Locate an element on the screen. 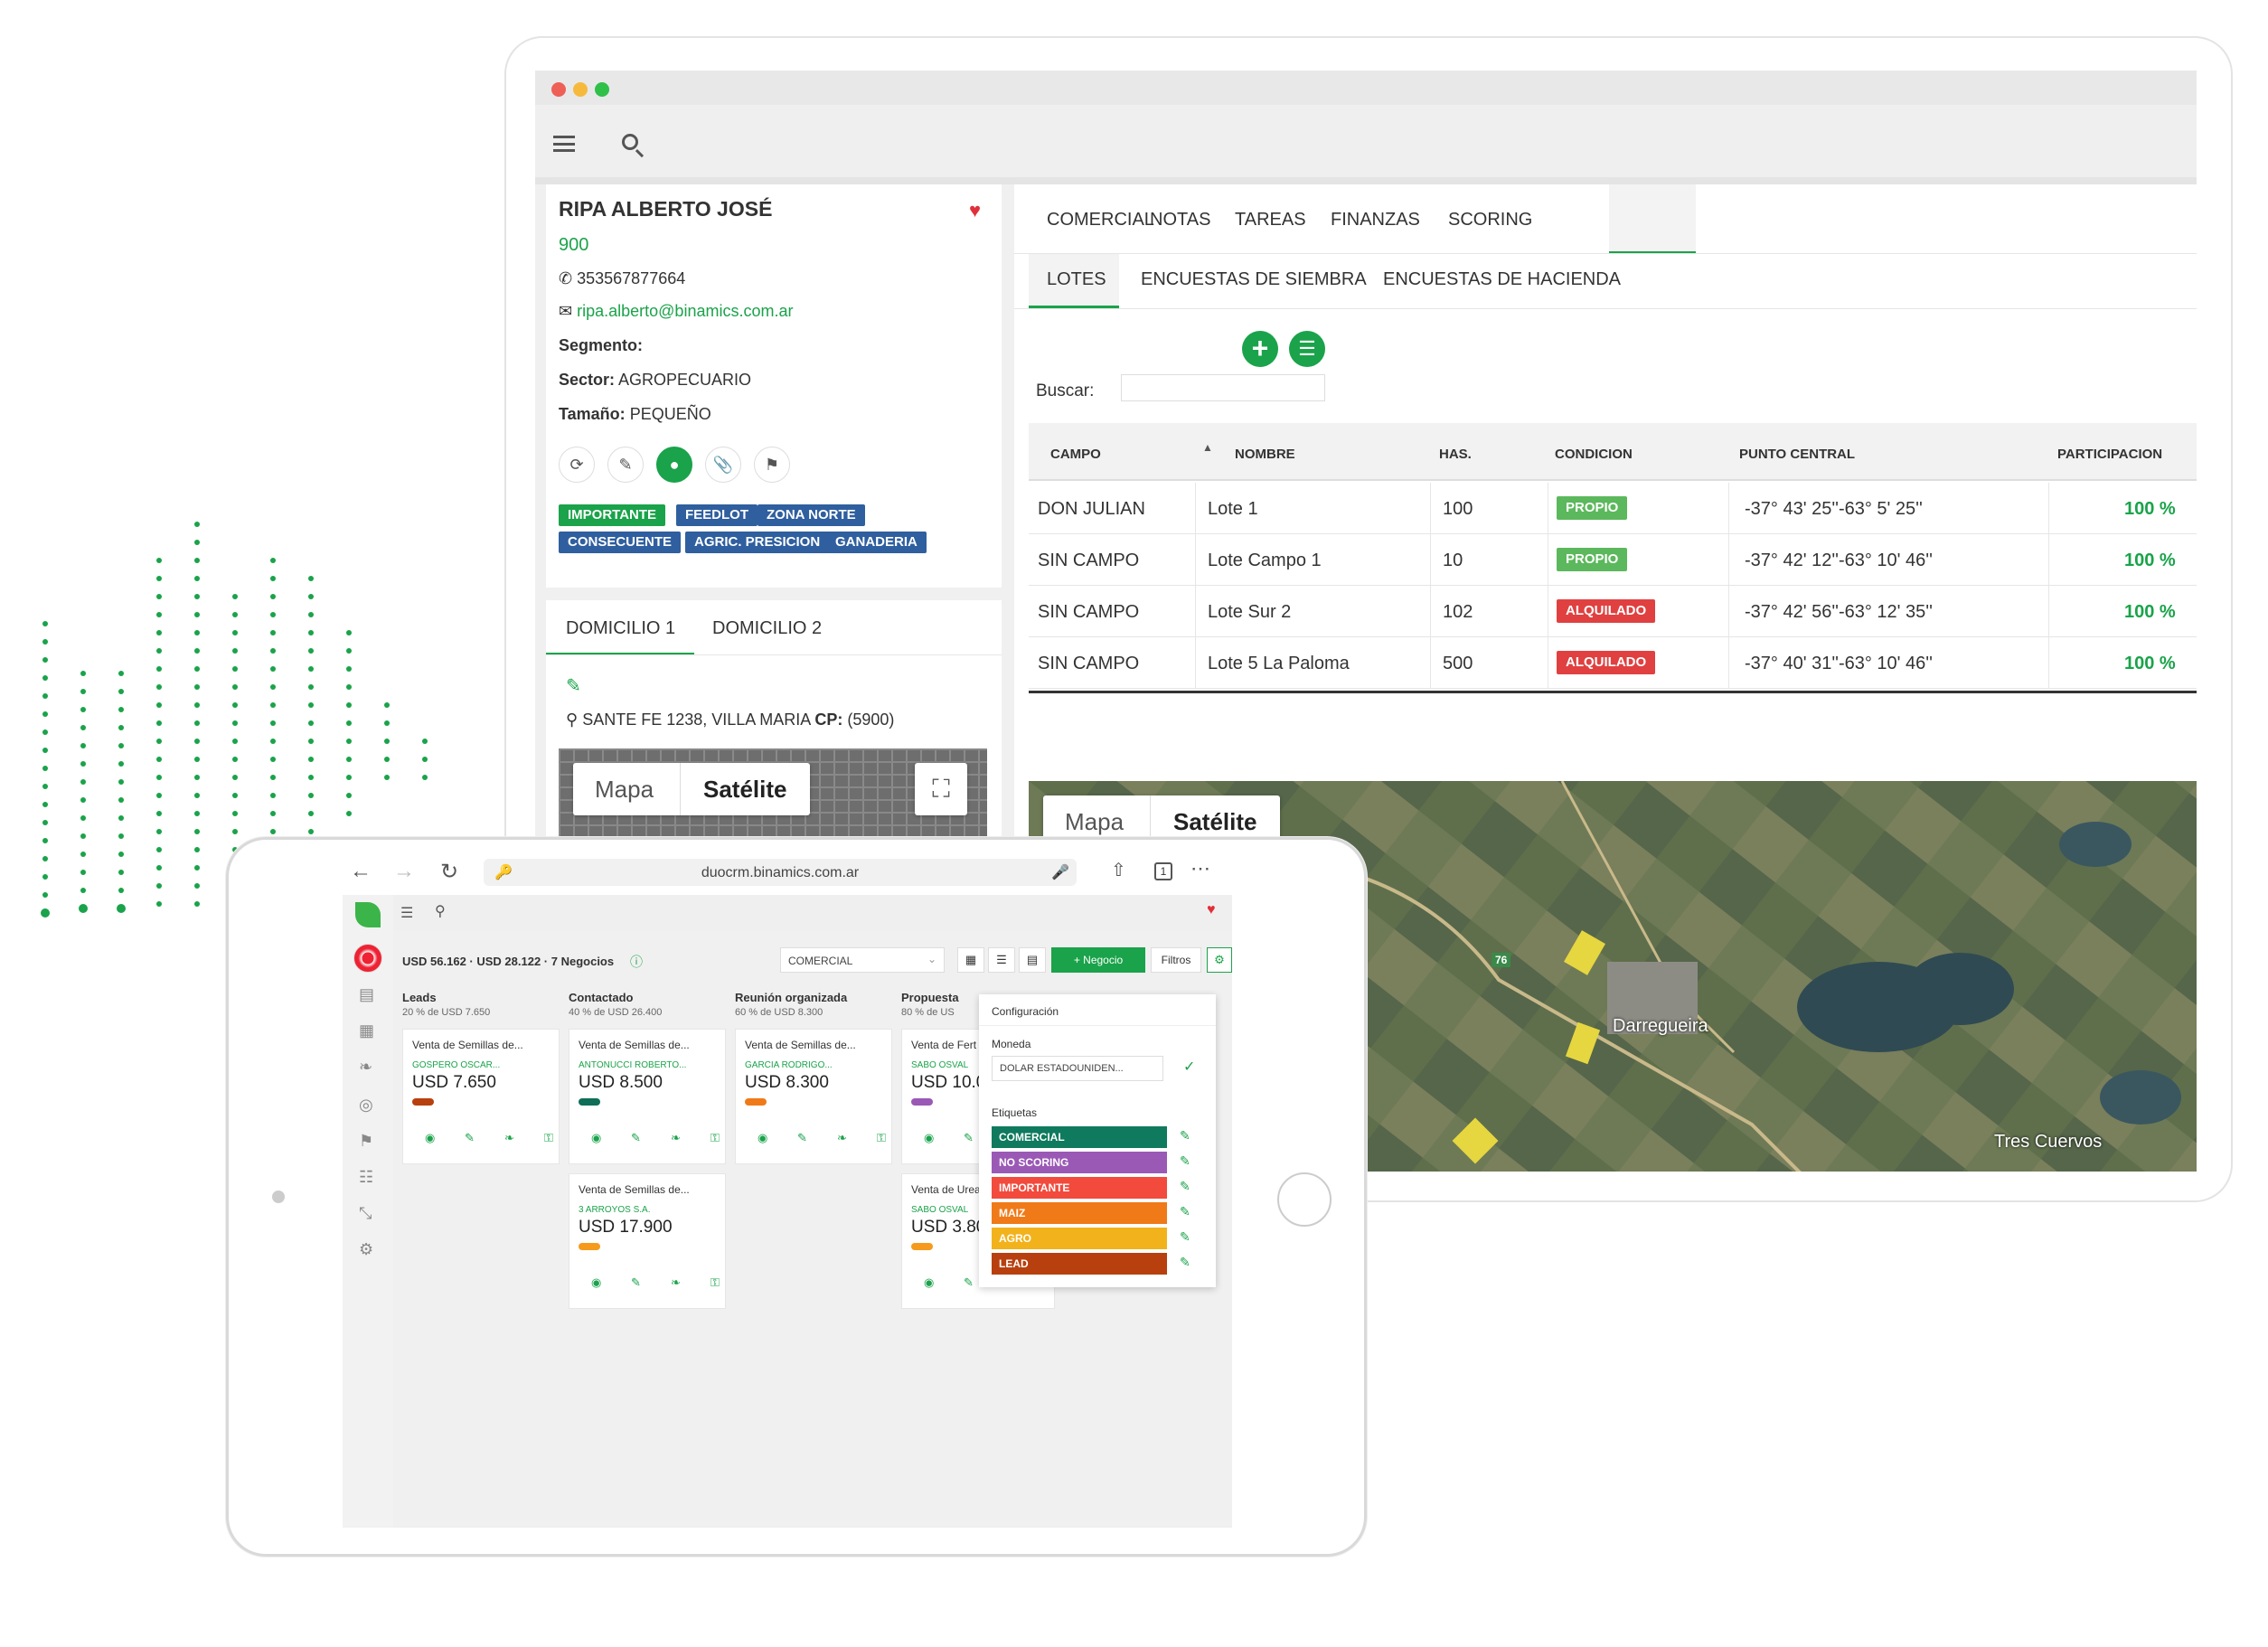 This screenshot has height=1647, width=2268. address-bar: 🔑 duocrm.binamics.com.ar 🎤 is located at coordinates (780, 873).